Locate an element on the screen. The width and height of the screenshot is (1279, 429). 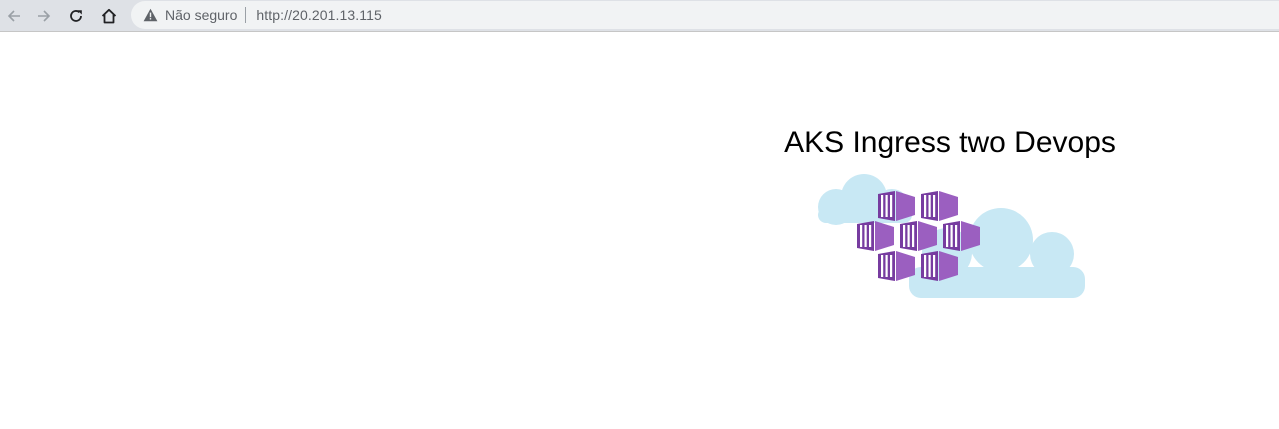
warning-triangle-icon is located at coordinates (150, 15).